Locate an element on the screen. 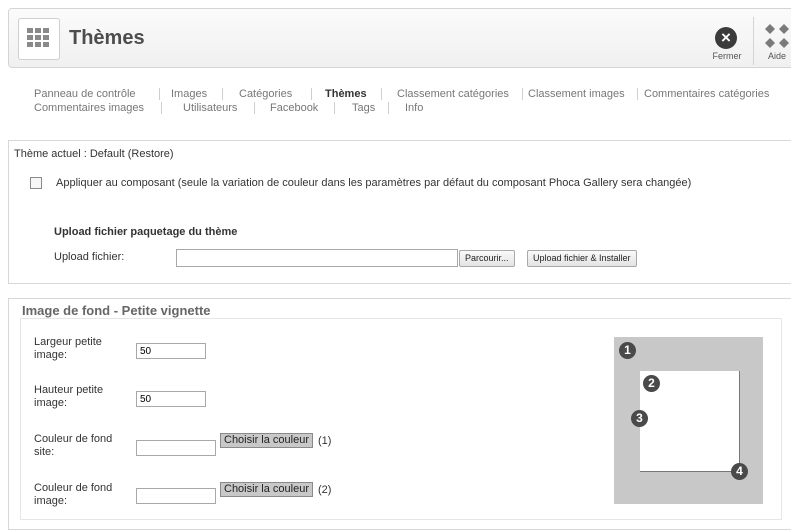 The height and width of the screenshot is (530, 791). nav-control-panel: Panneau de contrôle is located at coordinates (85, 94).